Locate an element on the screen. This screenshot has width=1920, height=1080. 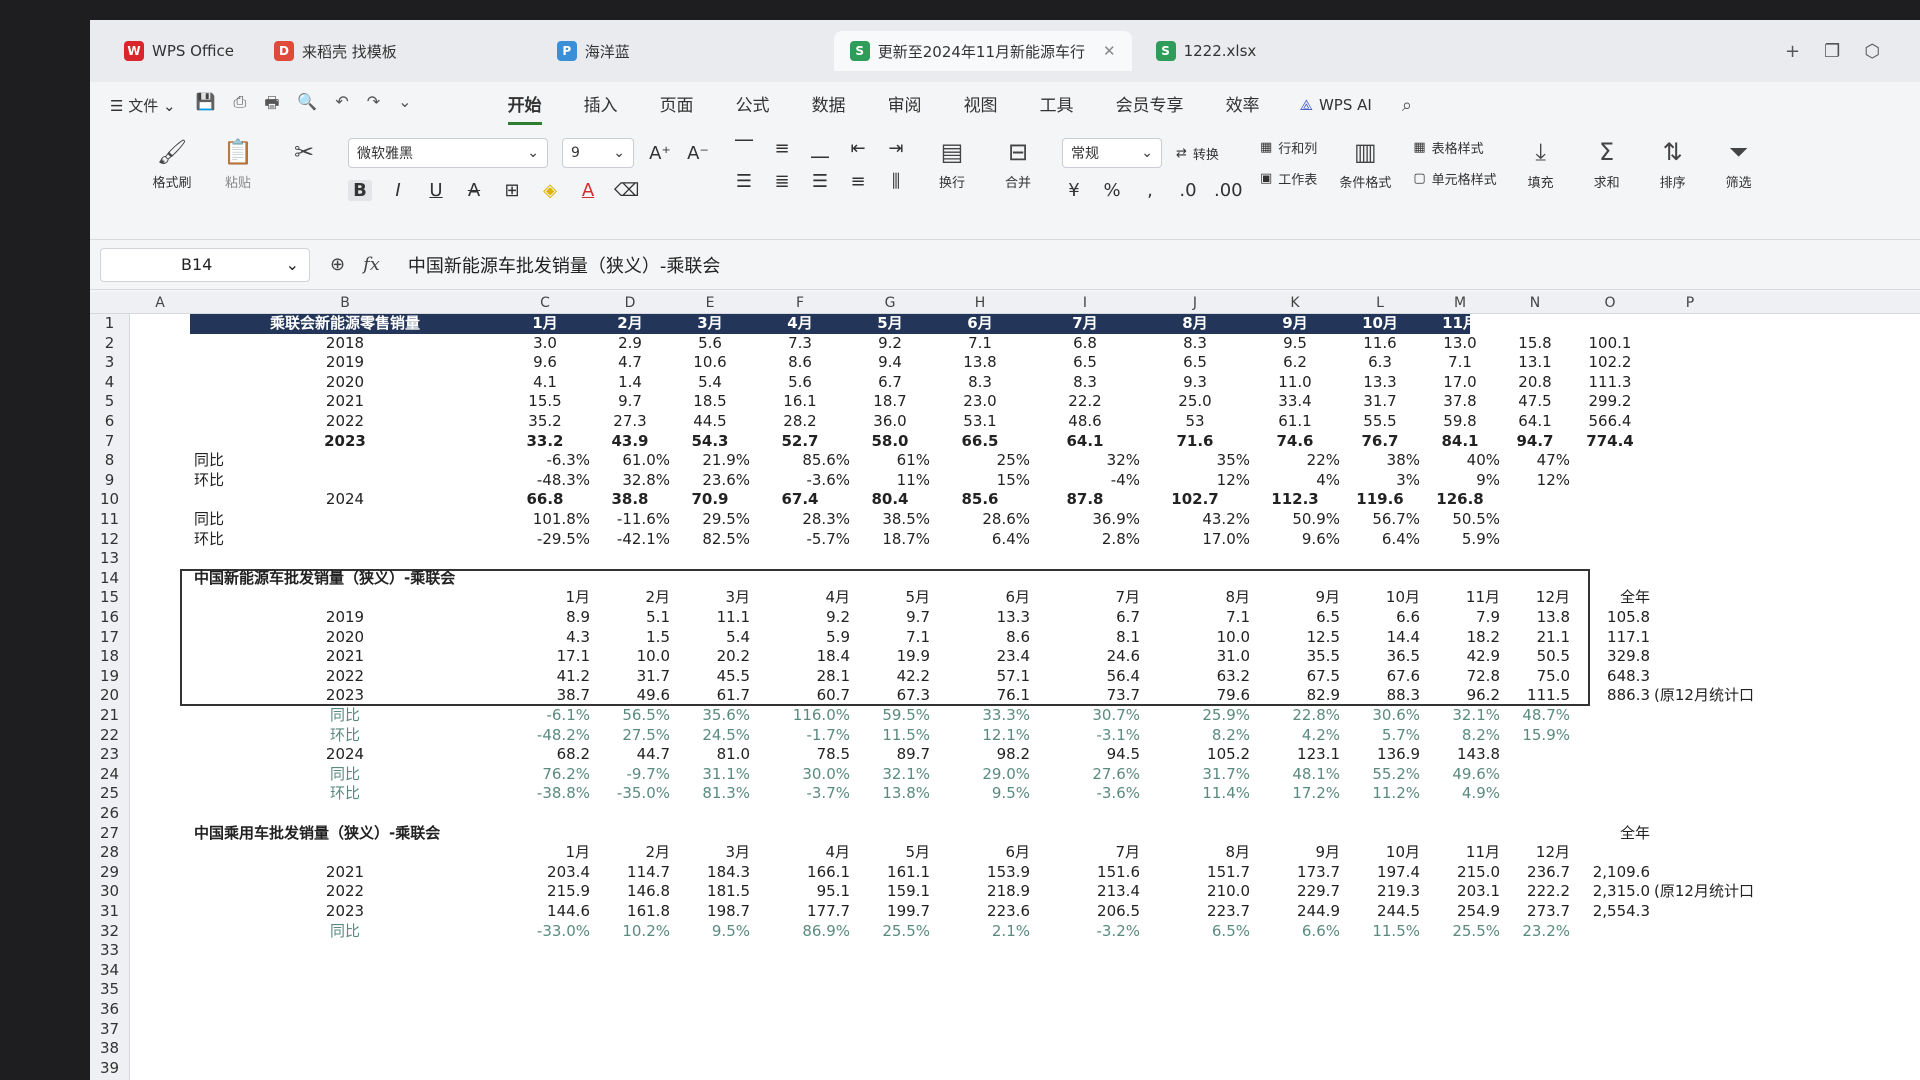
month-header: 9月 is located at coordinates (1295, 598).